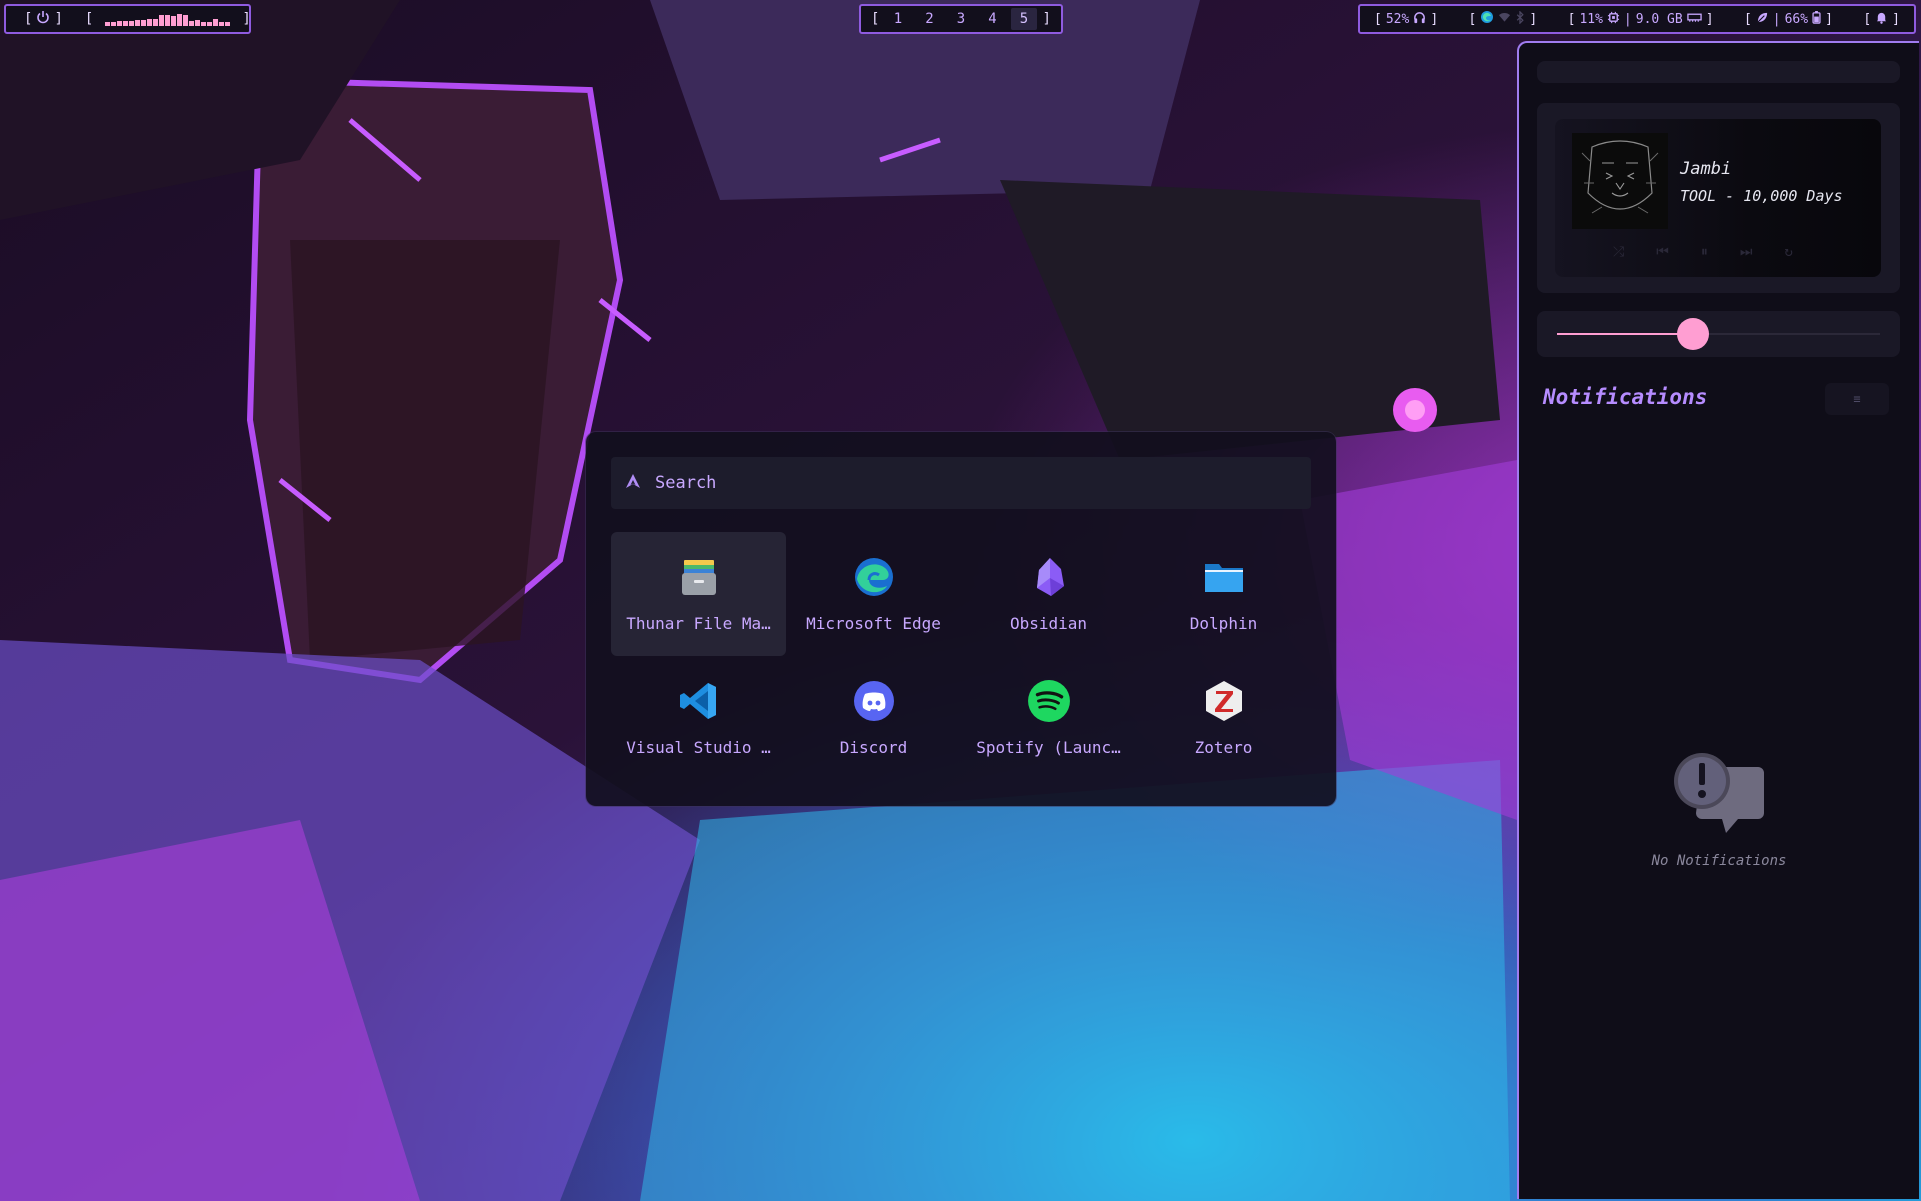  What do you see at coordinates (1503, 18) in the screenshot?
I see `network-module: [ ]` at bounding box center [1503, 18].